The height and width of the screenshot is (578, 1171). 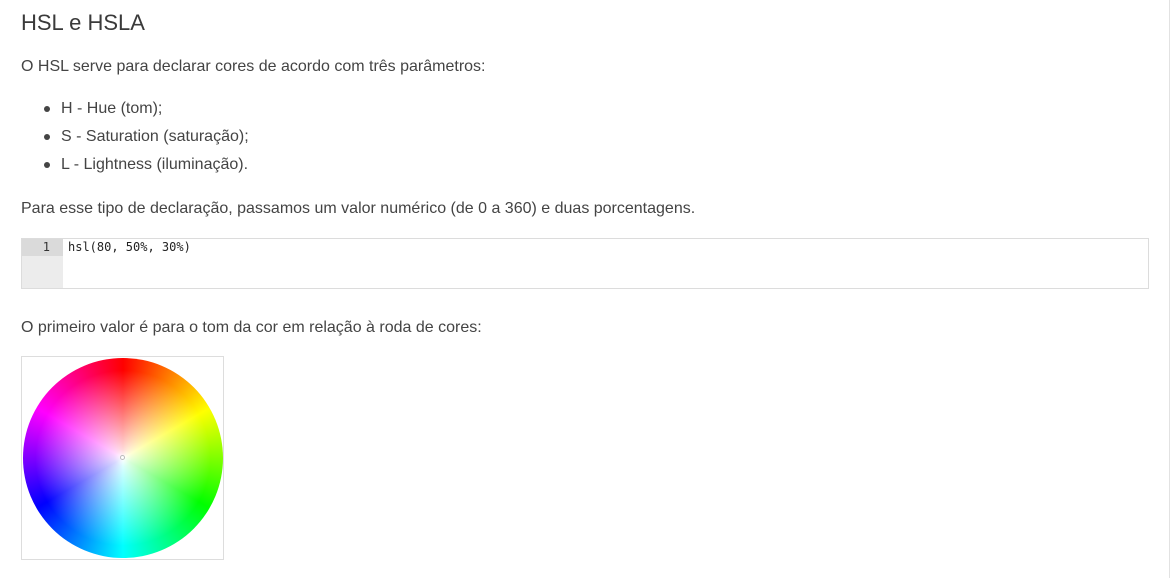 I want to click on code-line: hsl(80, 50%, 30%), so click(x=129, y=247).